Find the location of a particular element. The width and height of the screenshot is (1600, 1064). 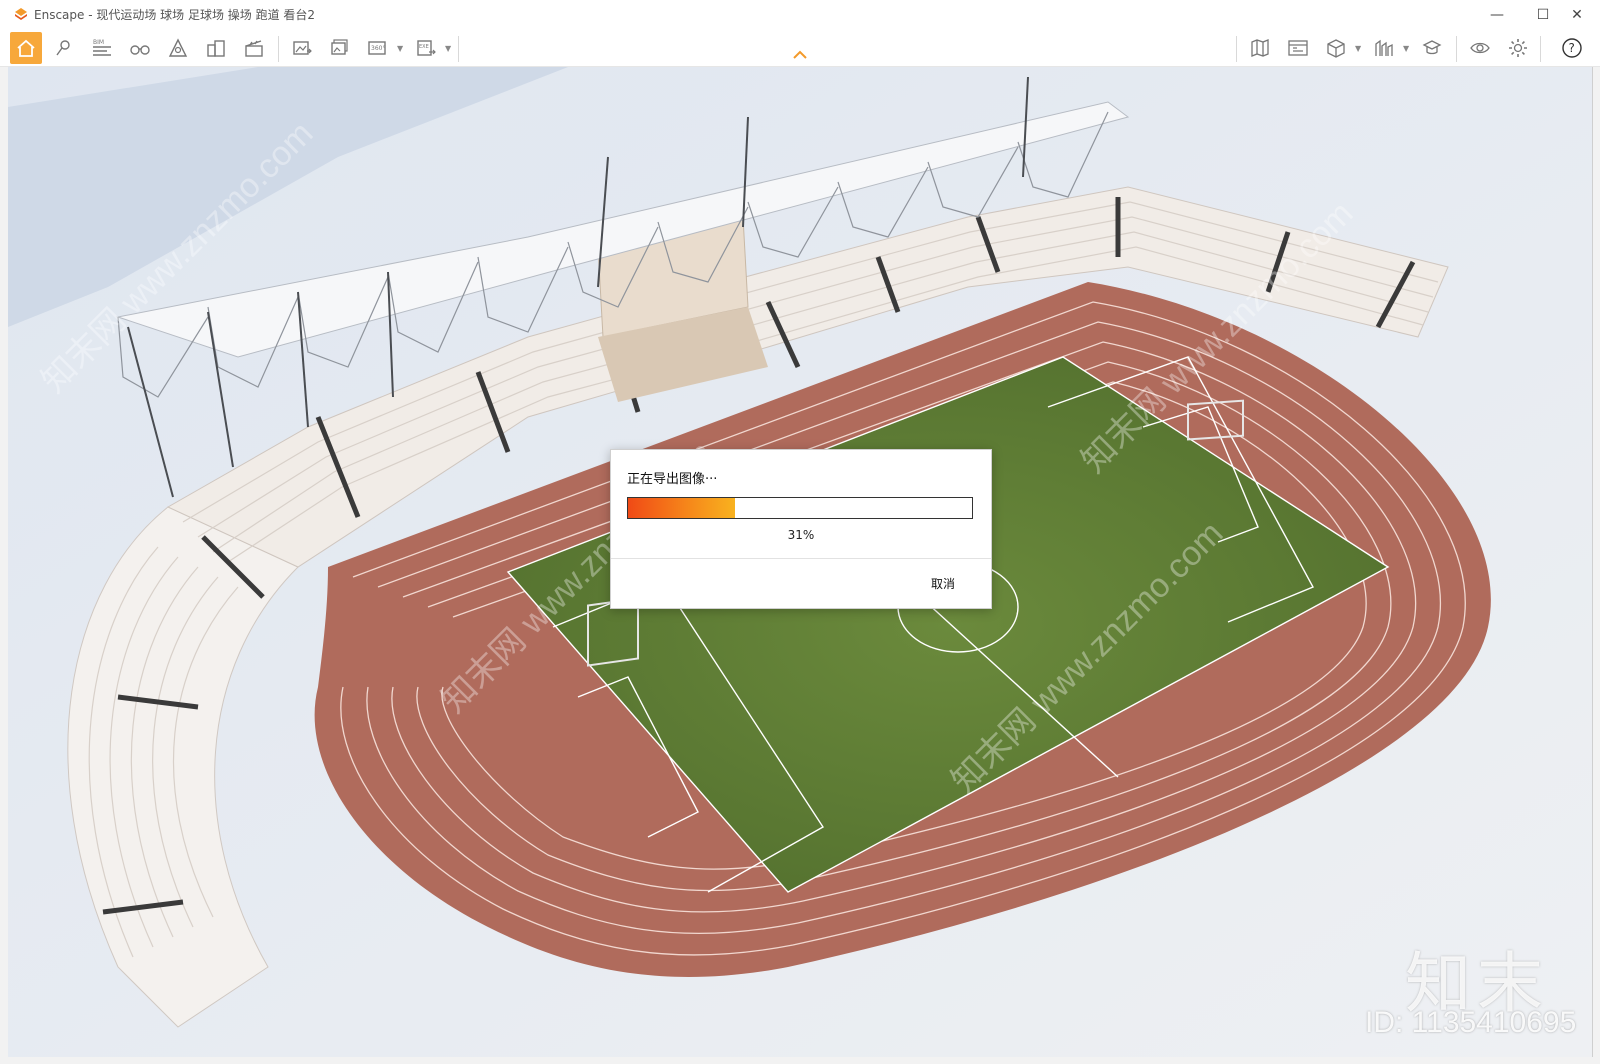

dialog-title: 正在导出图像··· is located at coordinates (672, 479).